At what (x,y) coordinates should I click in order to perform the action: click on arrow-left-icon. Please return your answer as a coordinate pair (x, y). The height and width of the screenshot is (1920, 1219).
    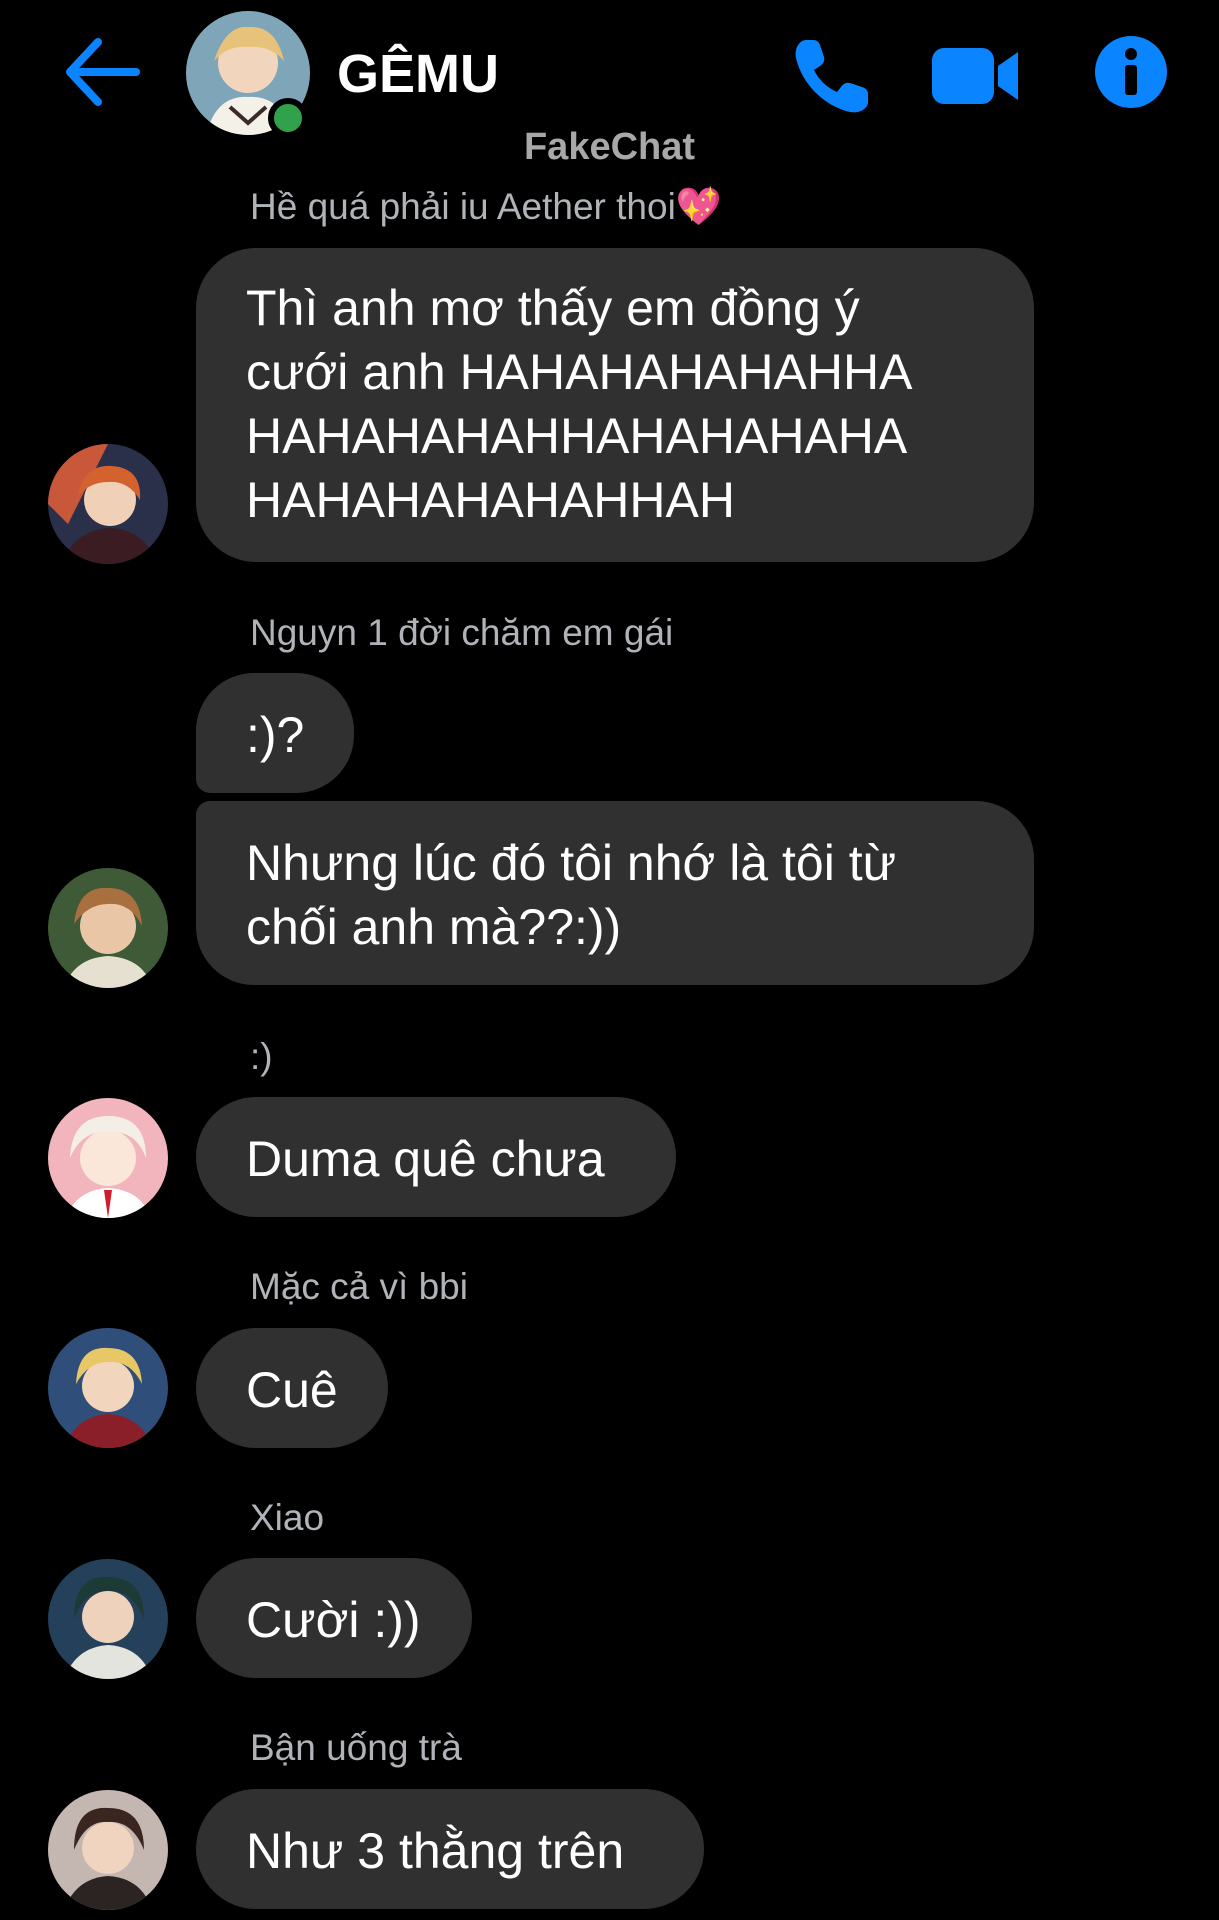
    Looking at the image, I should click on (103, 72).